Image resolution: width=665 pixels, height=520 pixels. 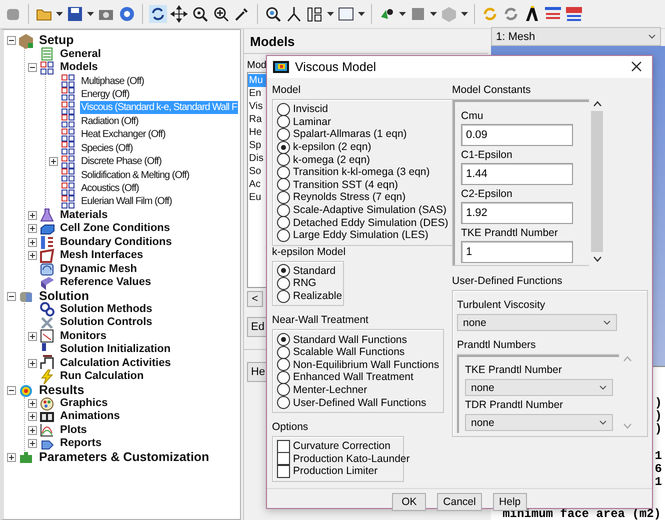 What do you see at coordinates (492, 90) in the screenshot?
I see `group-label: Model Constants` at bounding box center [492, 90].